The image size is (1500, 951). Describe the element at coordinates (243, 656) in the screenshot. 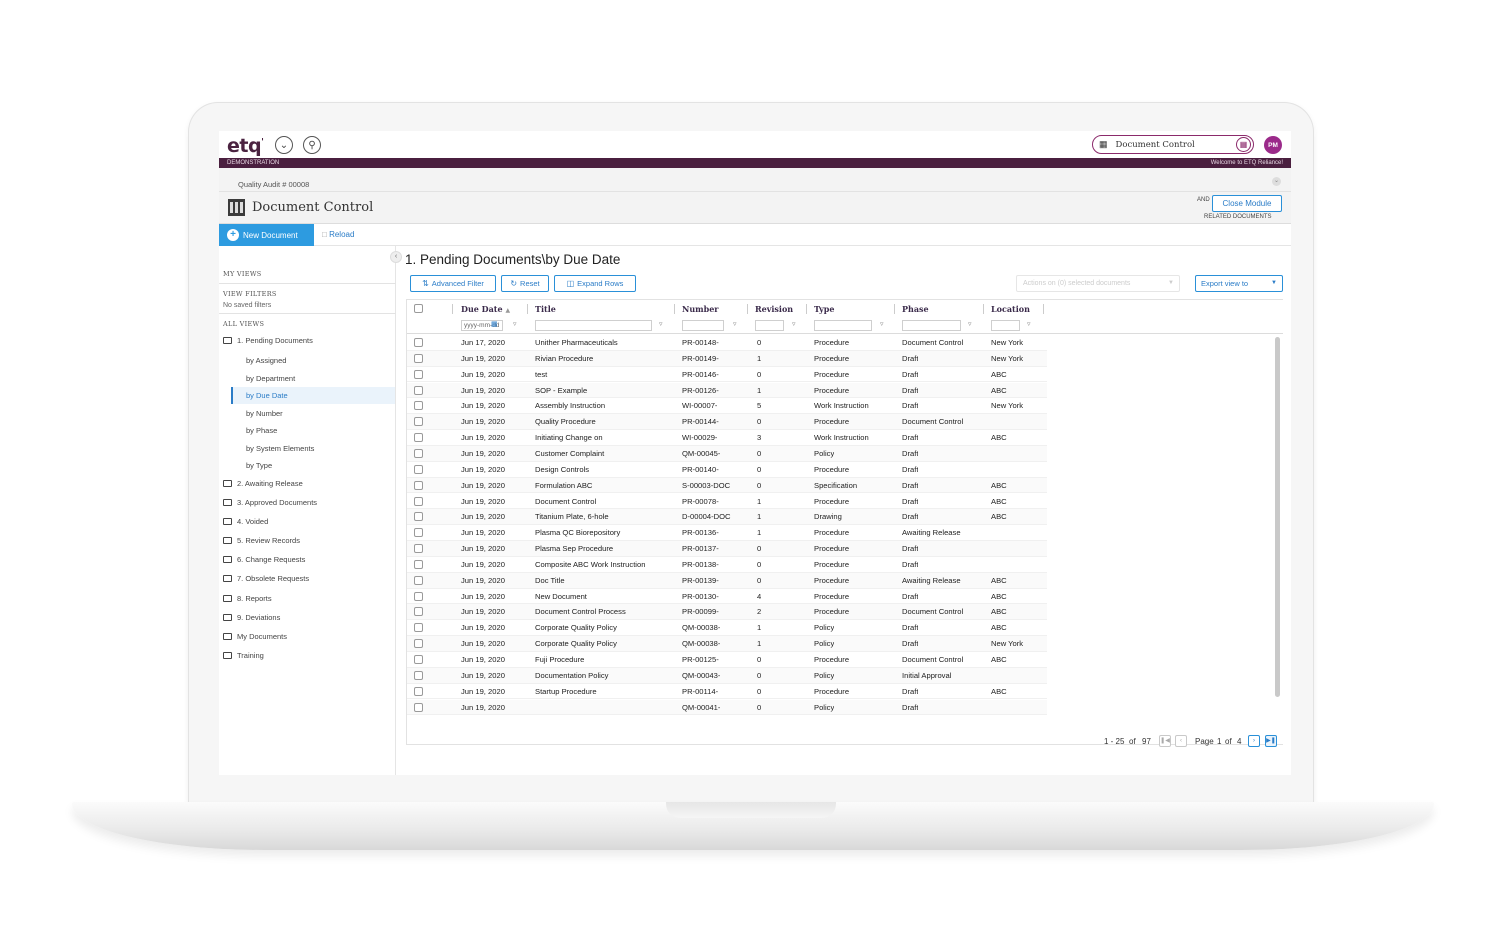

I see `sidebar-item-training: Training` at that location.